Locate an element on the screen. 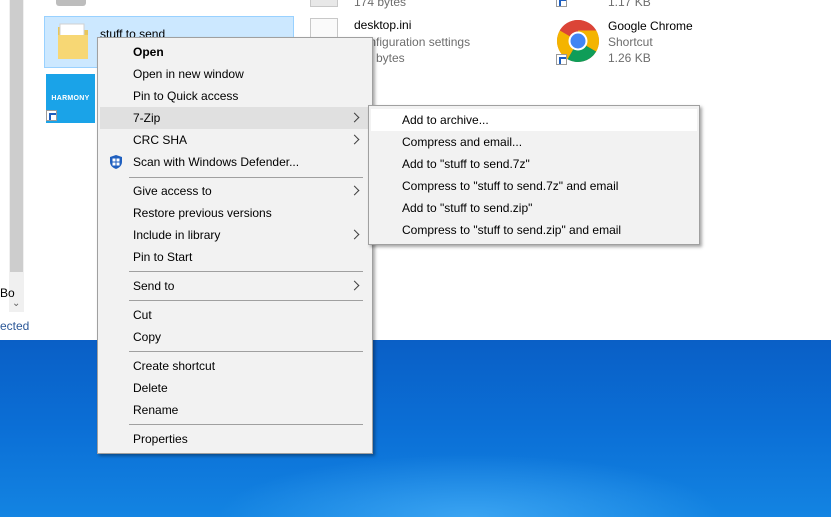 The height and width of the screenshot is (517, 831). menu-item-crc-sha: CRC SHA is located at coordinates (235, 140).